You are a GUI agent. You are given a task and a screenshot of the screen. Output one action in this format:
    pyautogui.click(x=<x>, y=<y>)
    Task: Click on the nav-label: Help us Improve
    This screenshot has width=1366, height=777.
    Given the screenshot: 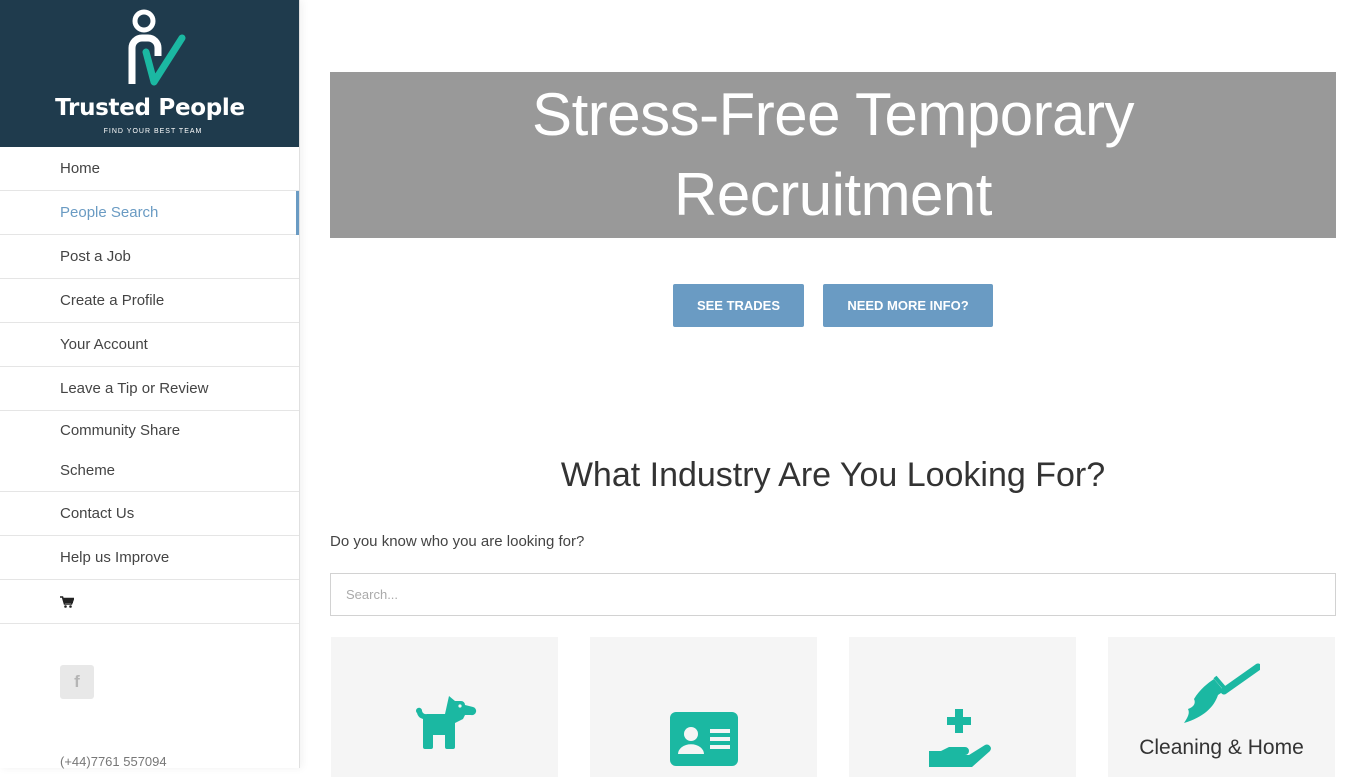 What is the action you would take?
    pyautogui.click(x=115, y=557)
    